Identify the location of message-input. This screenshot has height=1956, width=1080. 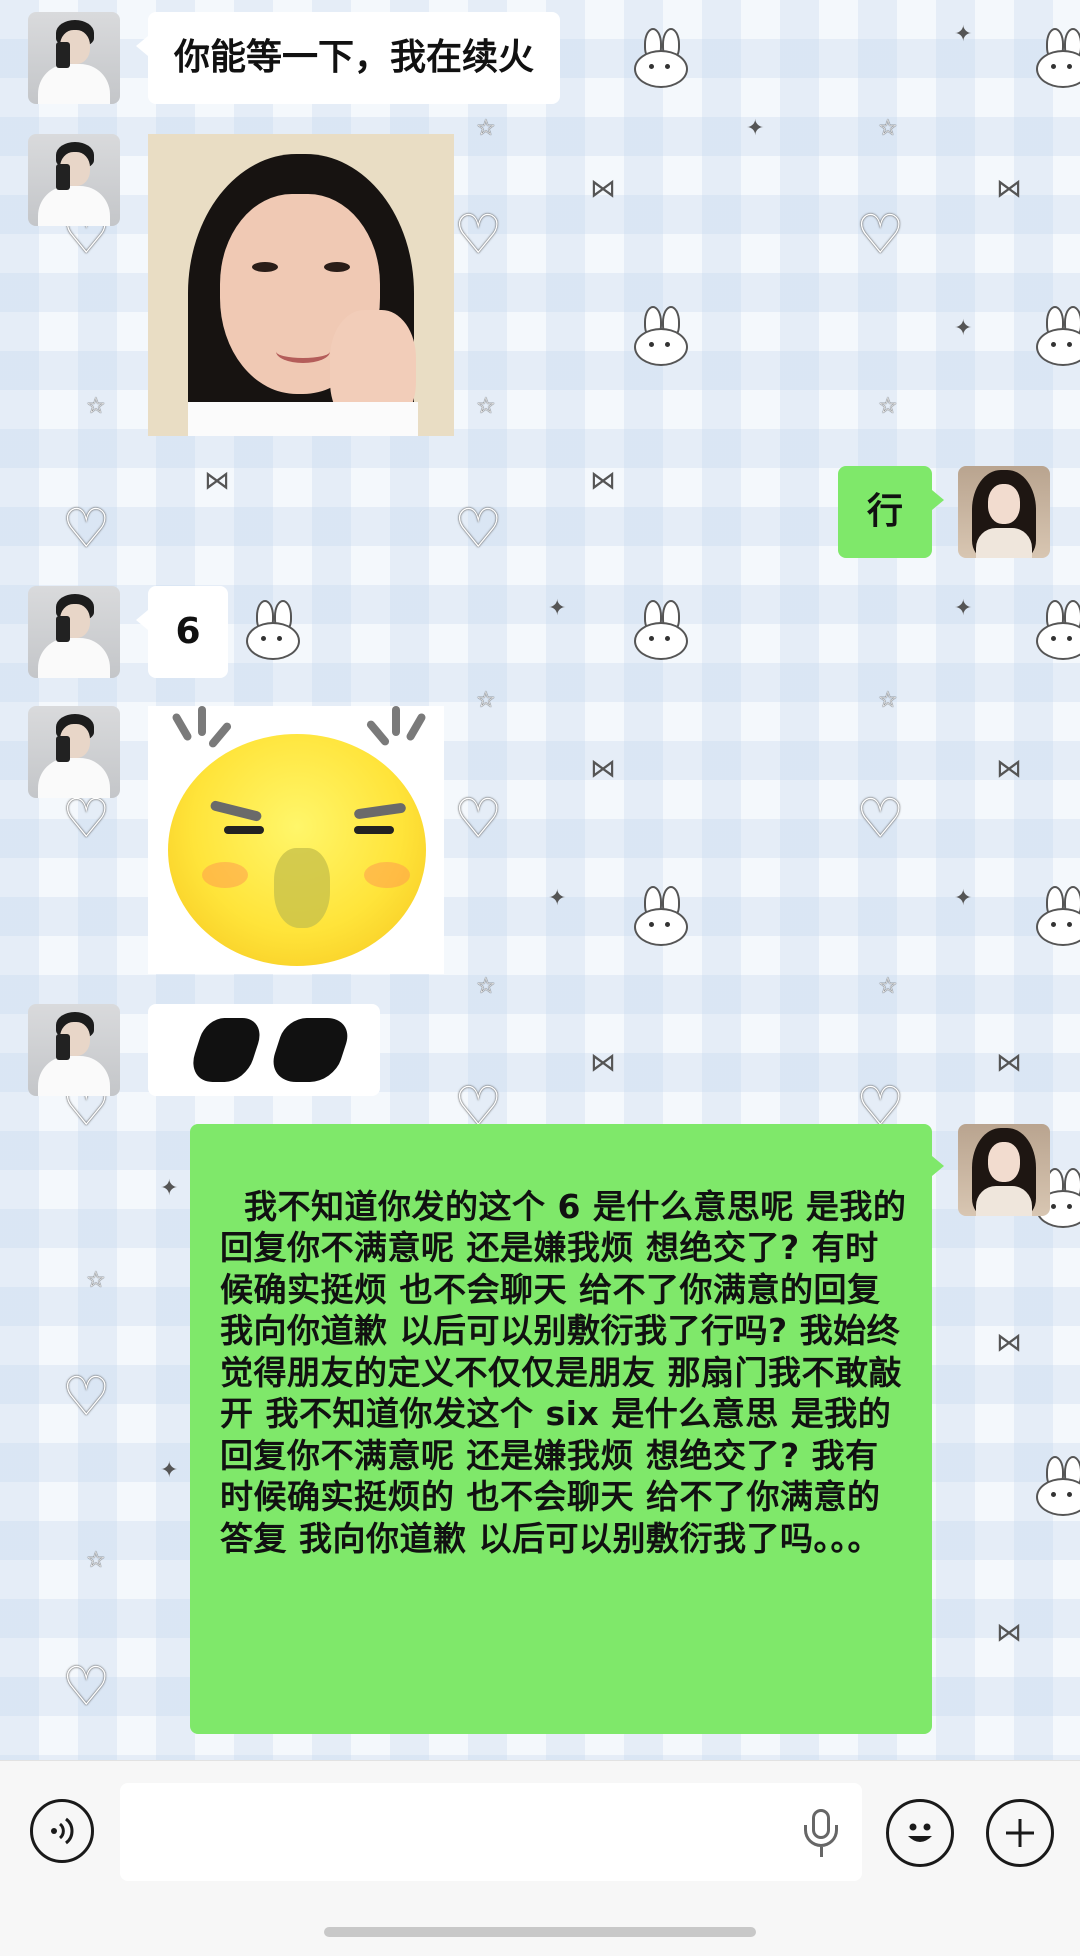
(491, 1832).